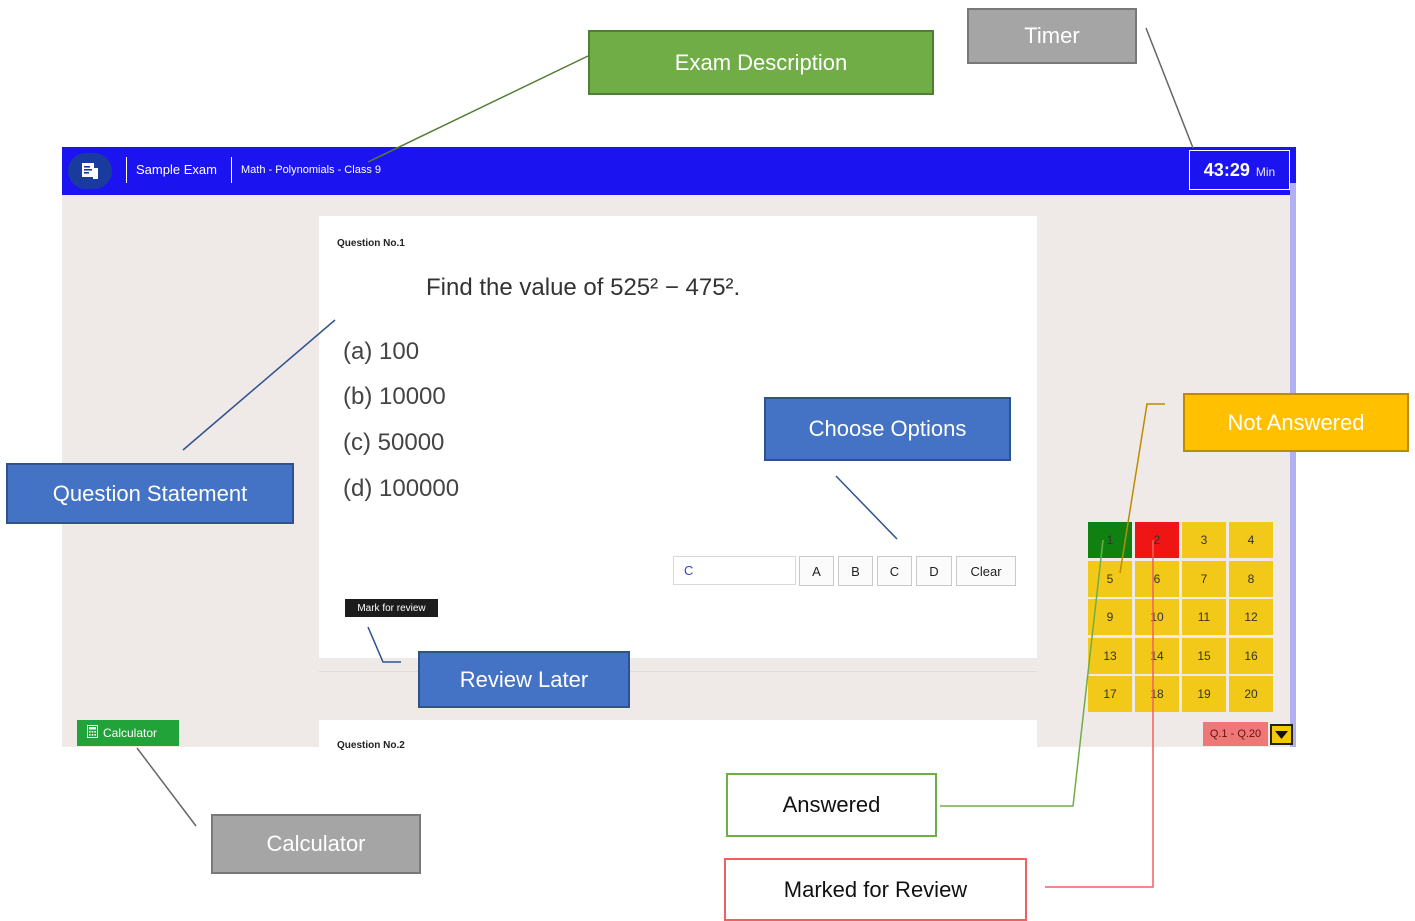  Describe the element at coordinates (316, 844) in the screenshot. I see `callout-calculator: Calculator` at that location.